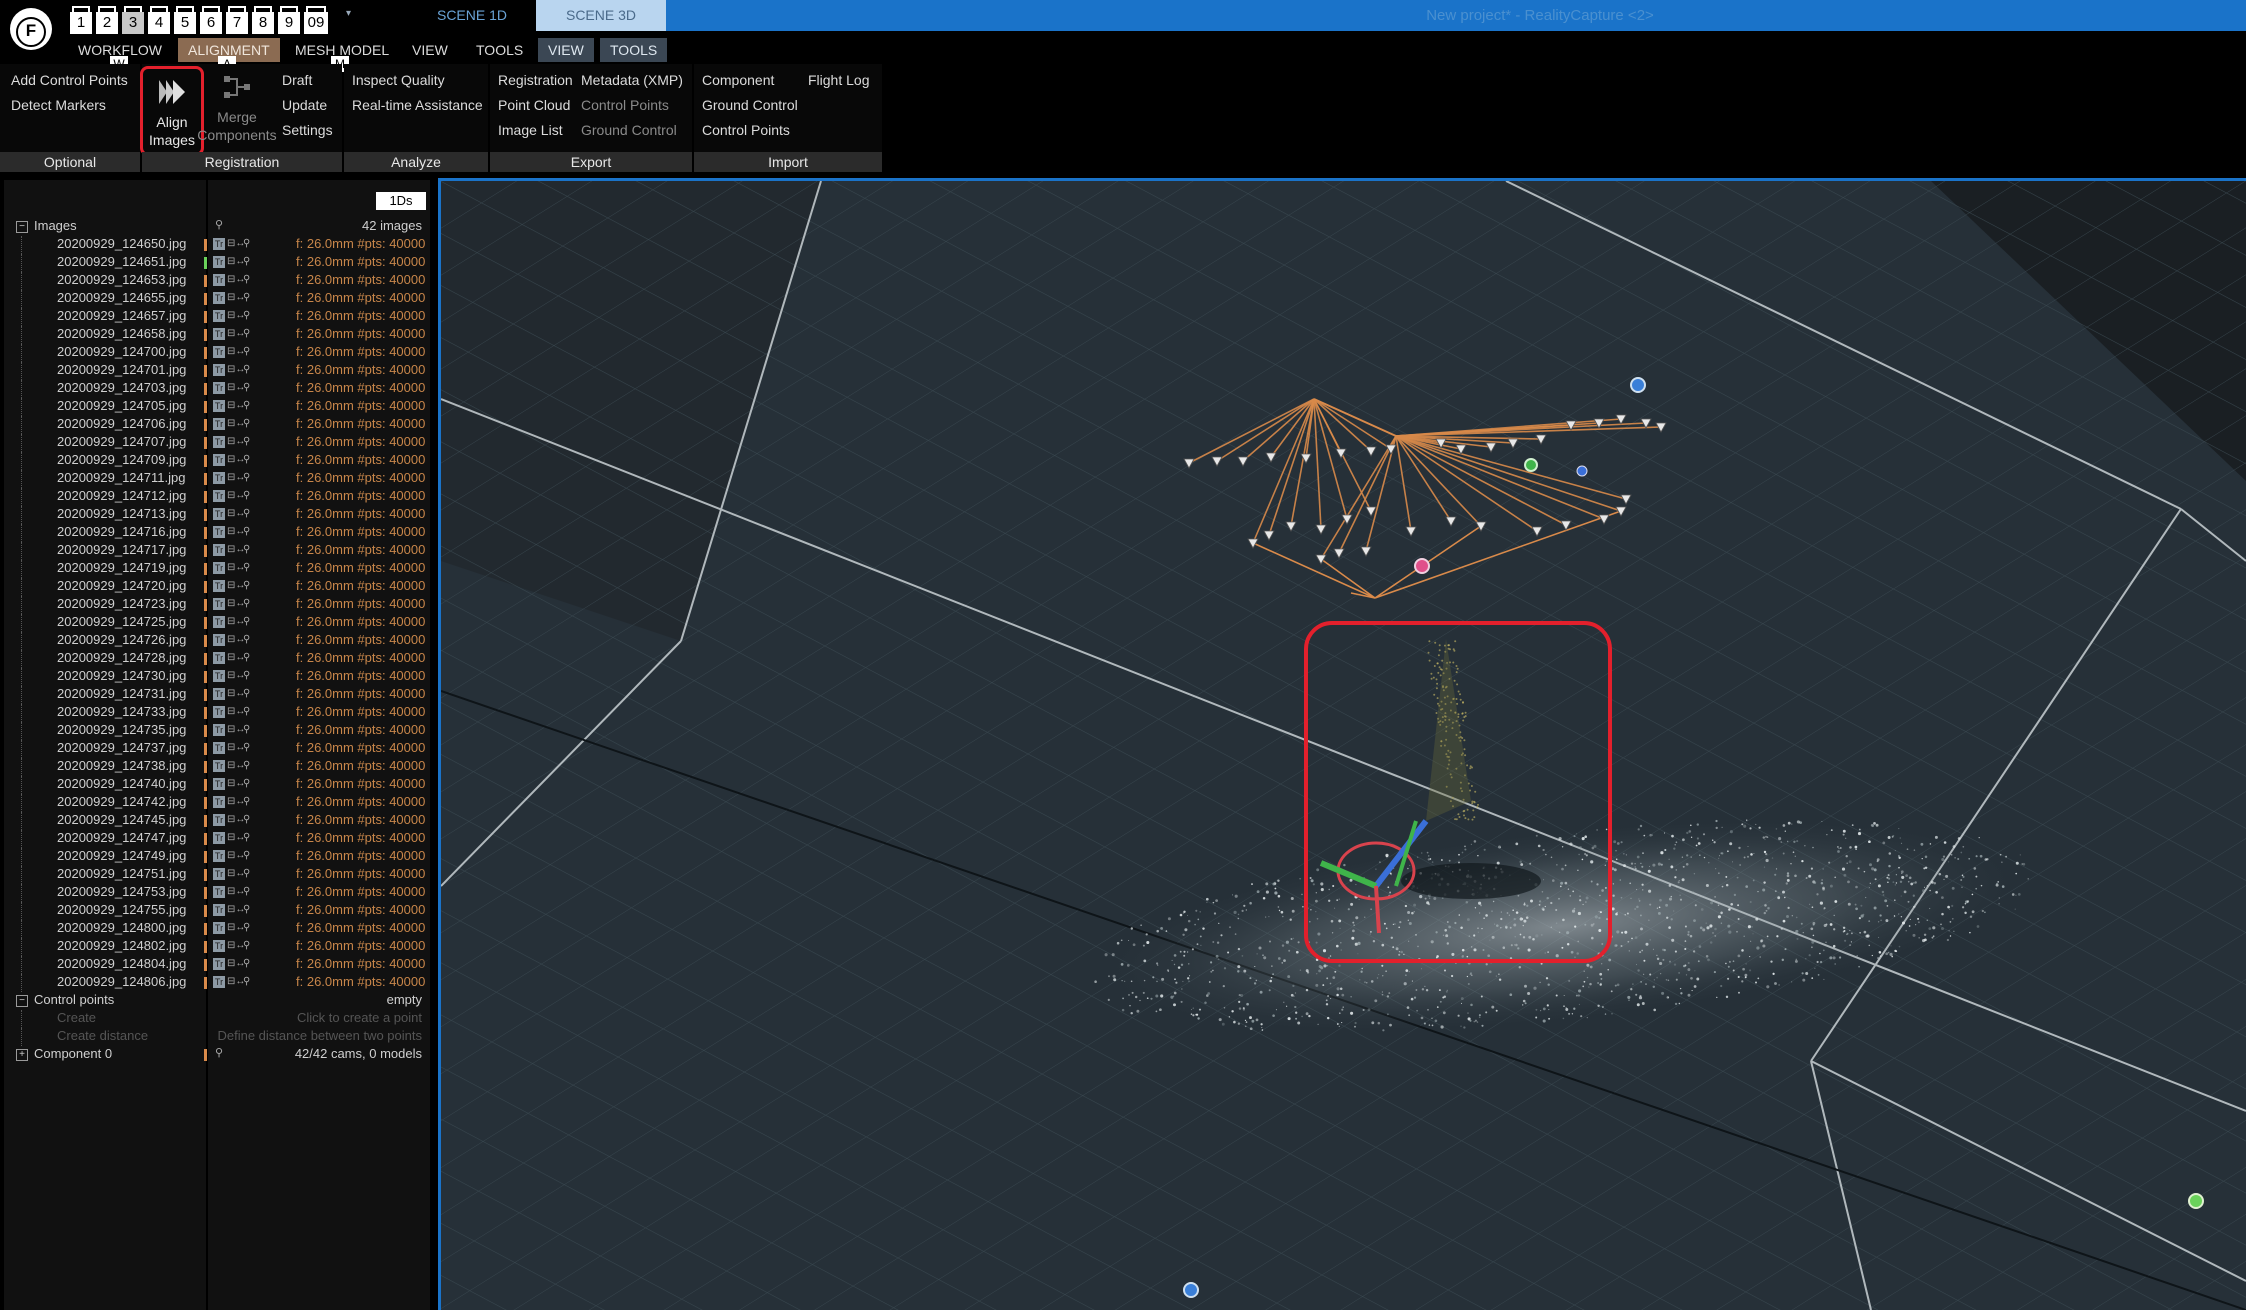  What do you see at coordinates (566, 50) in the screenshot?
I see `menu-view-scene: VIEW` at bounding box center [566, 50].